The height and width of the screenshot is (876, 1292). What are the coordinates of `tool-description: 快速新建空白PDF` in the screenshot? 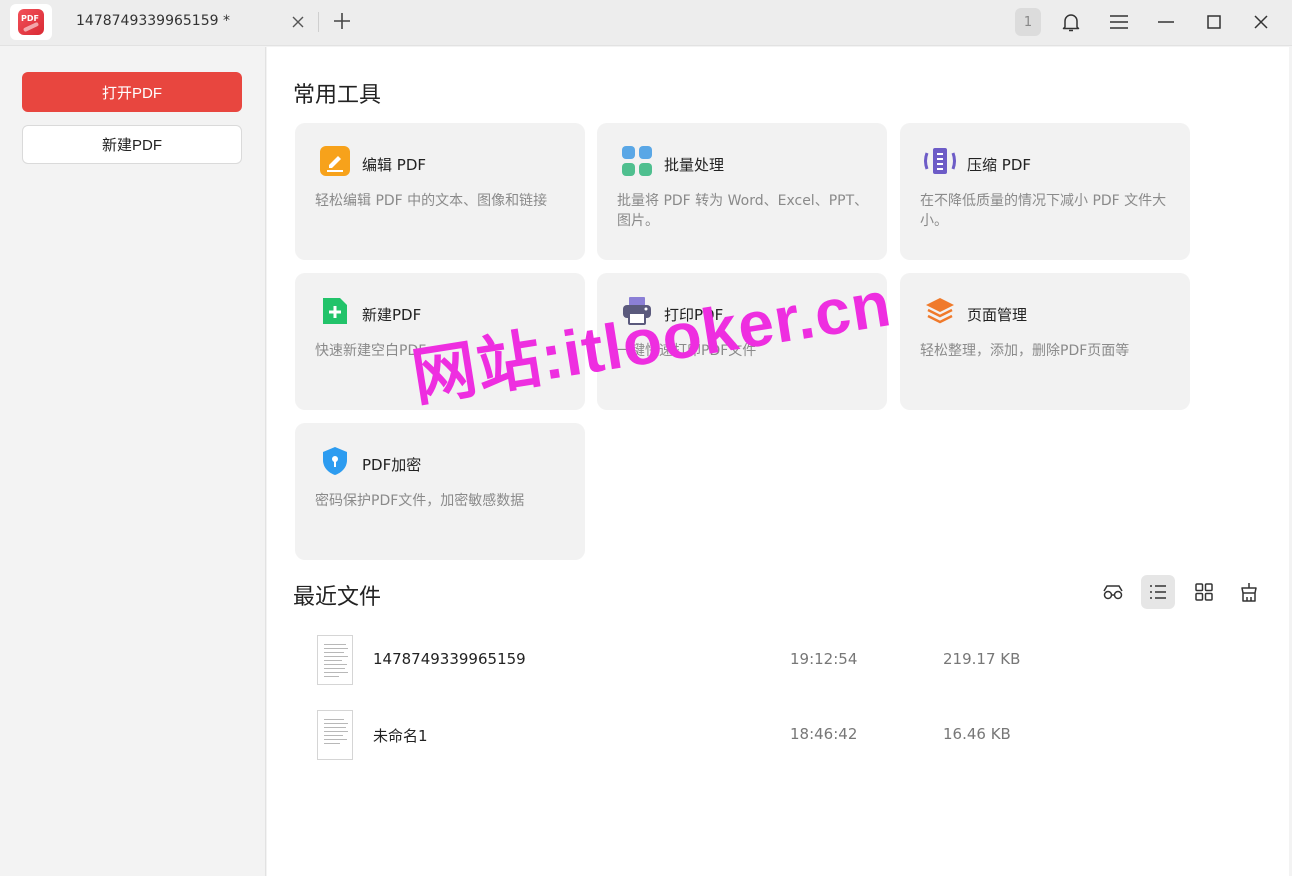 It's located at (371, 351).